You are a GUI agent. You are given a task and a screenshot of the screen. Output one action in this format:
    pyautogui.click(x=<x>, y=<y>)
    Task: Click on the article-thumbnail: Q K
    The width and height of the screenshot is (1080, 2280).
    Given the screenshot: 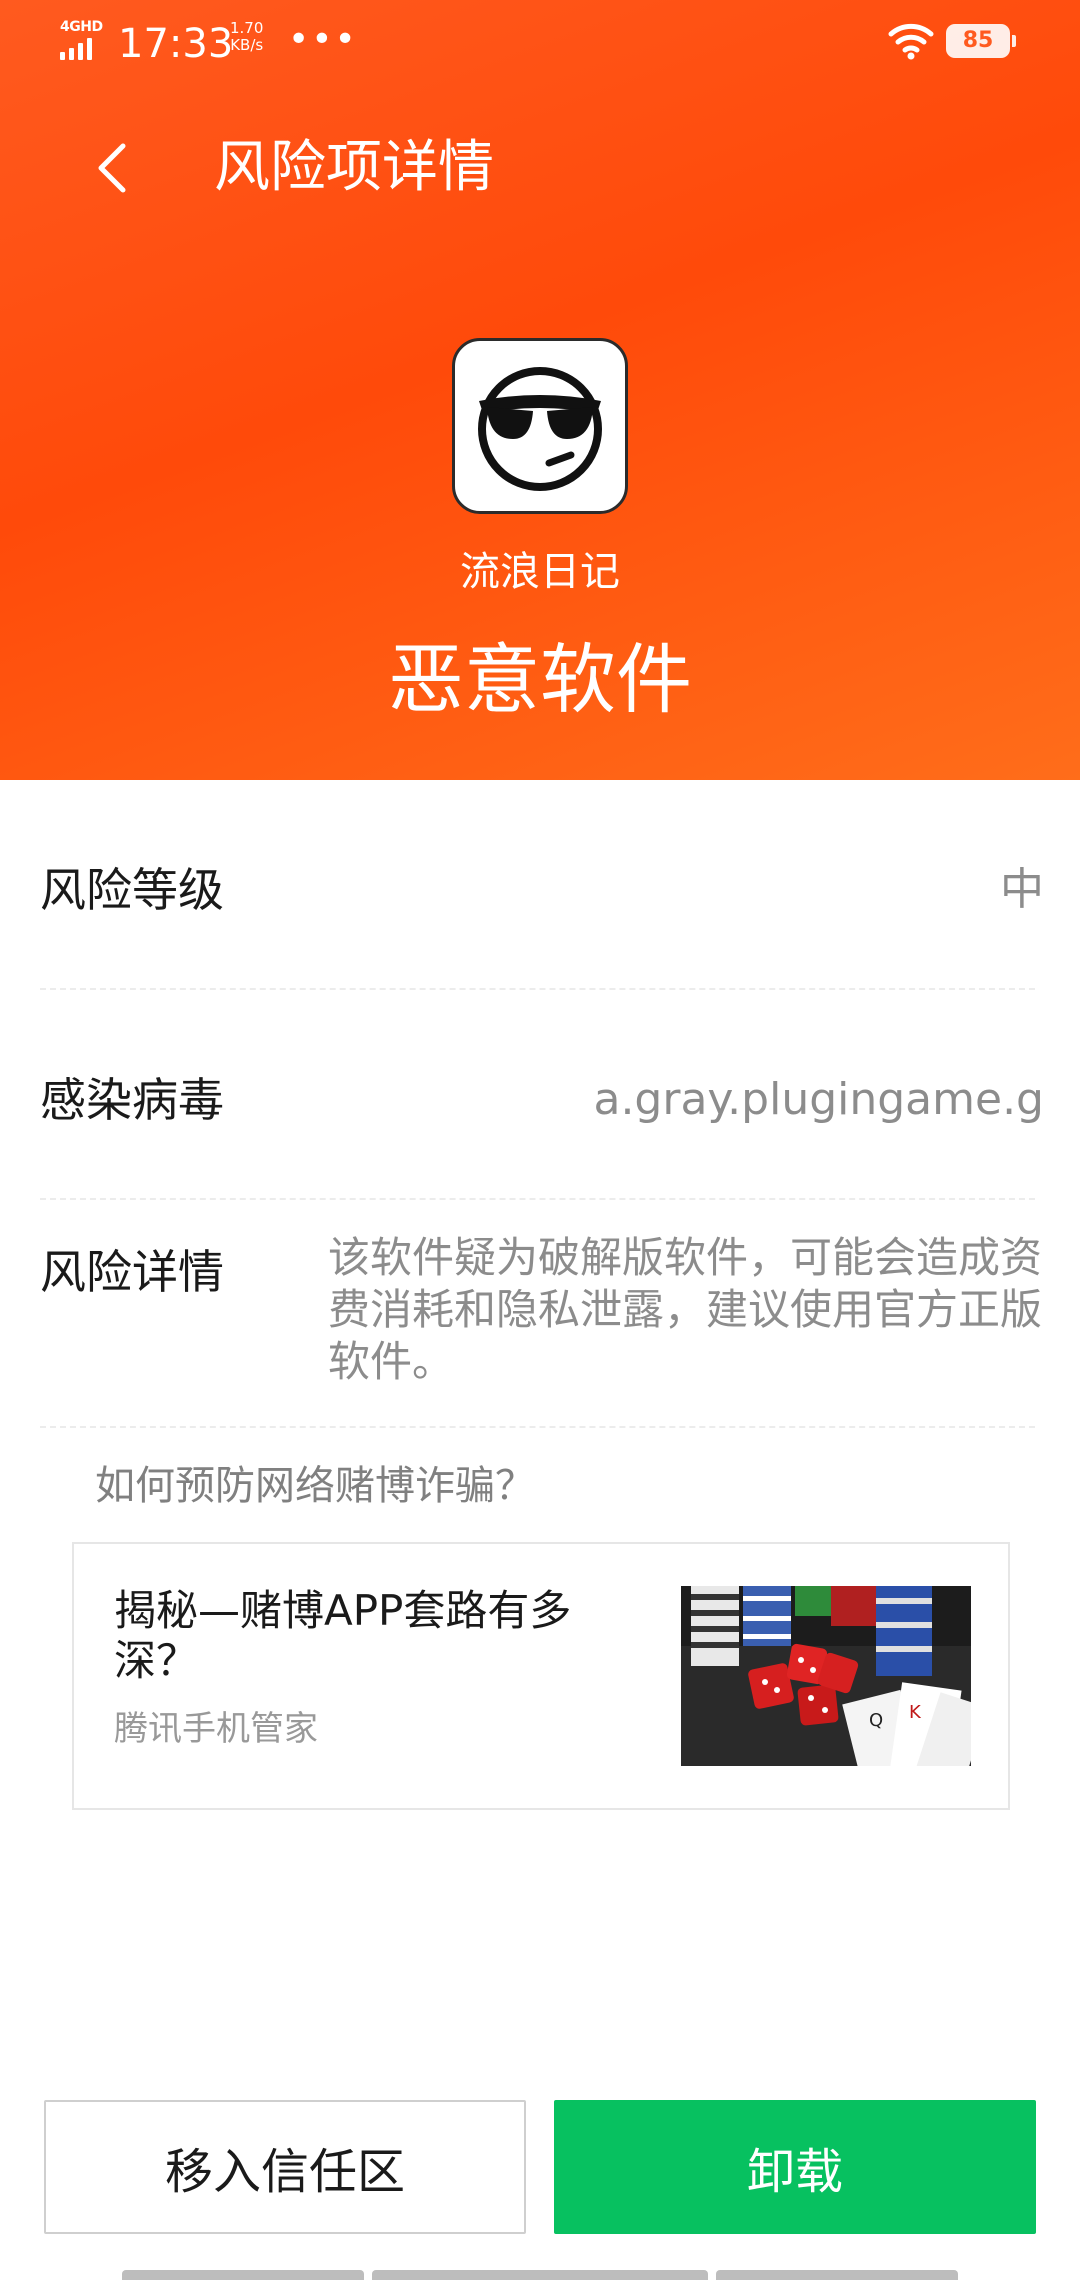 What is the action you would take?
    pyautogui.click(x=826, y=1676)
    